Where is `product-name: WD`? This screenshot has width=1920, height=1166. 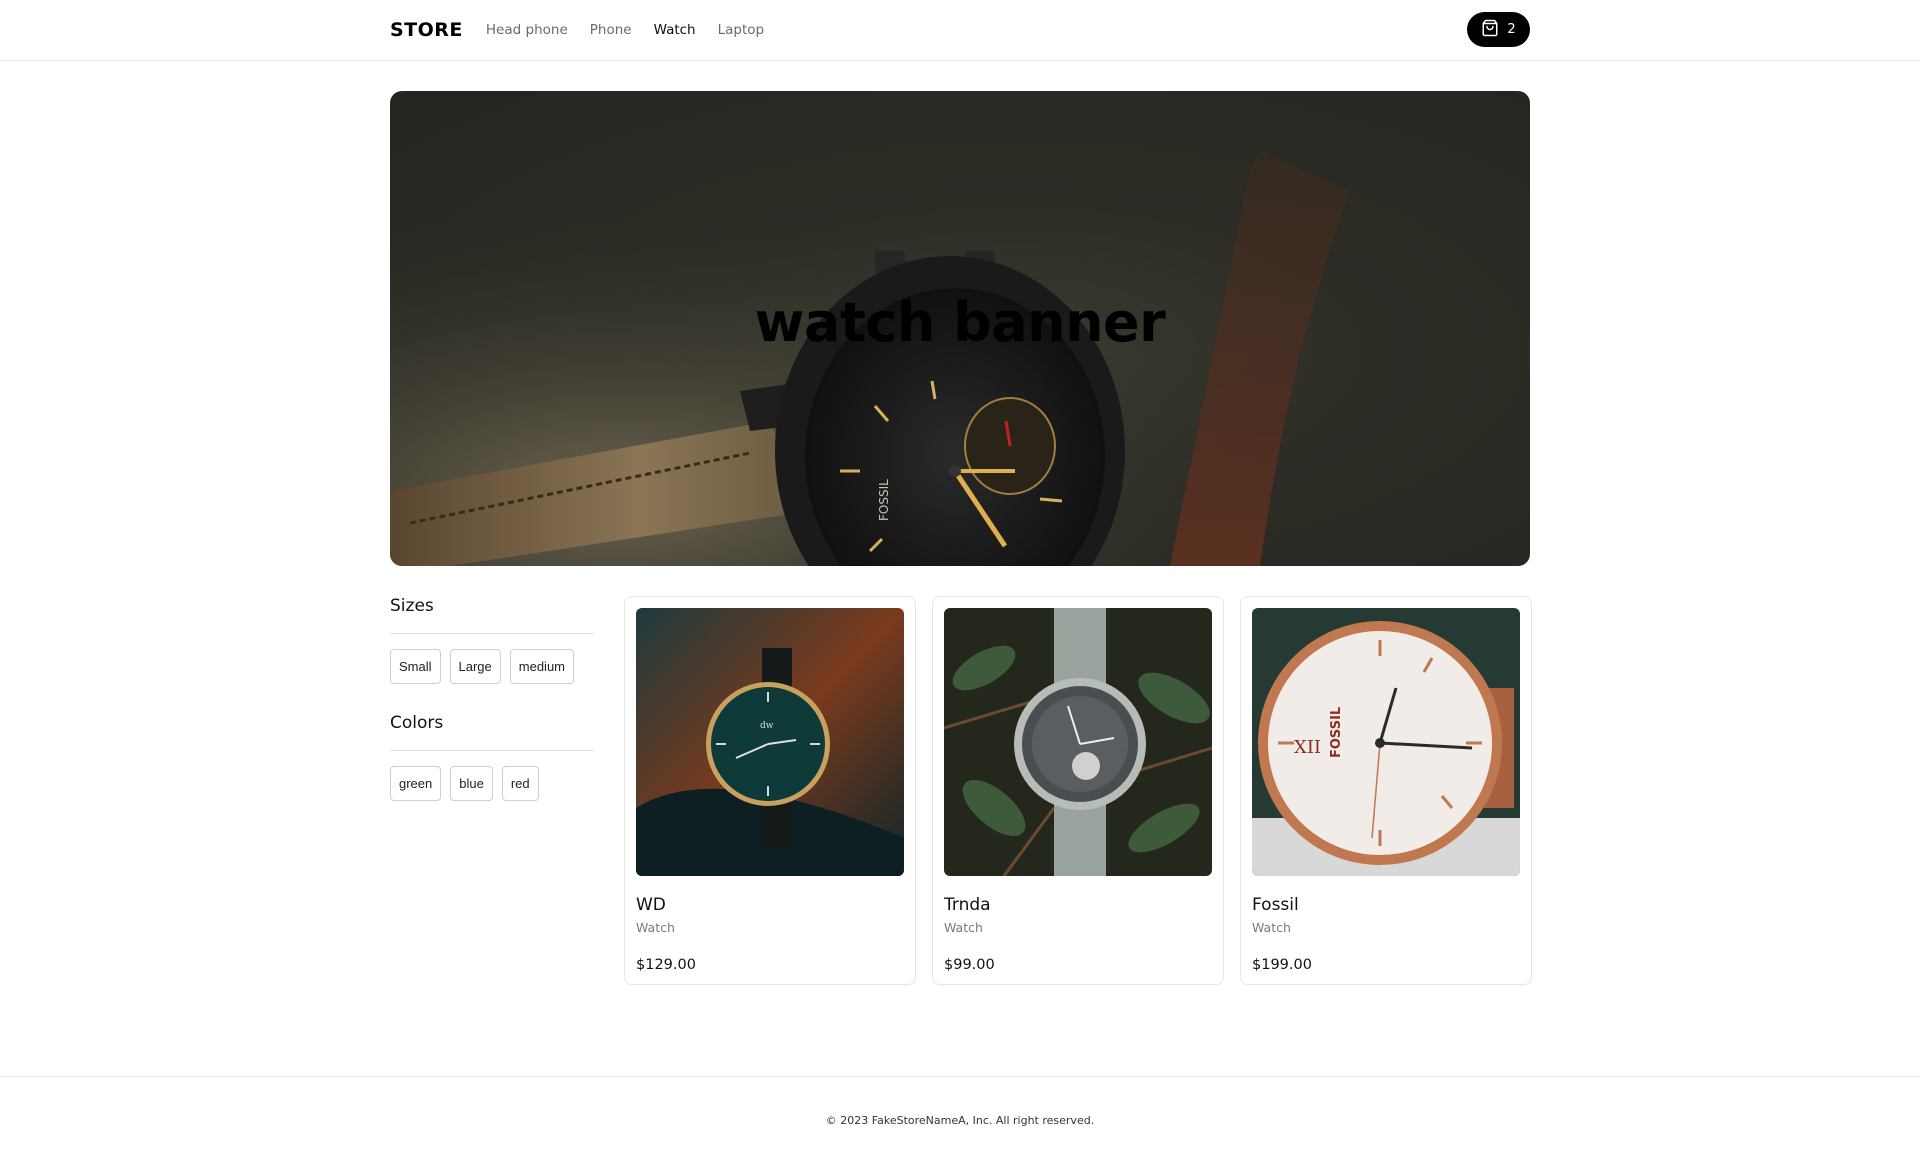 product-name: WD is located at coordinates (651, 905).